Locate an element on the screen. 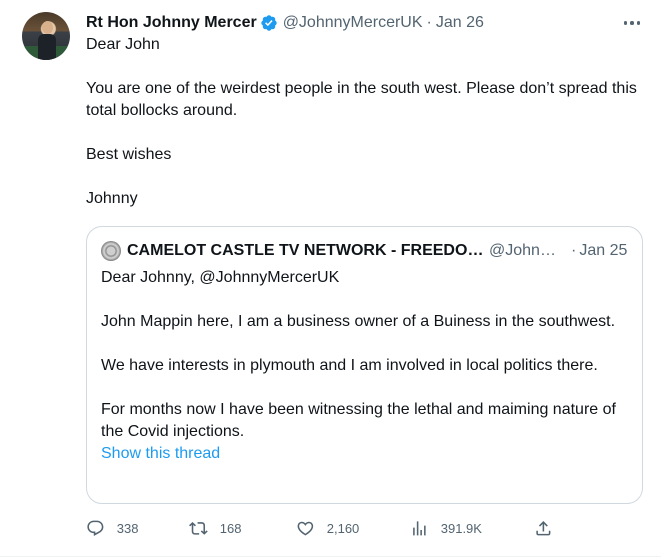 This screenshot has height=557, width=661. more-dots-icon is located at coordinates (625, 23).